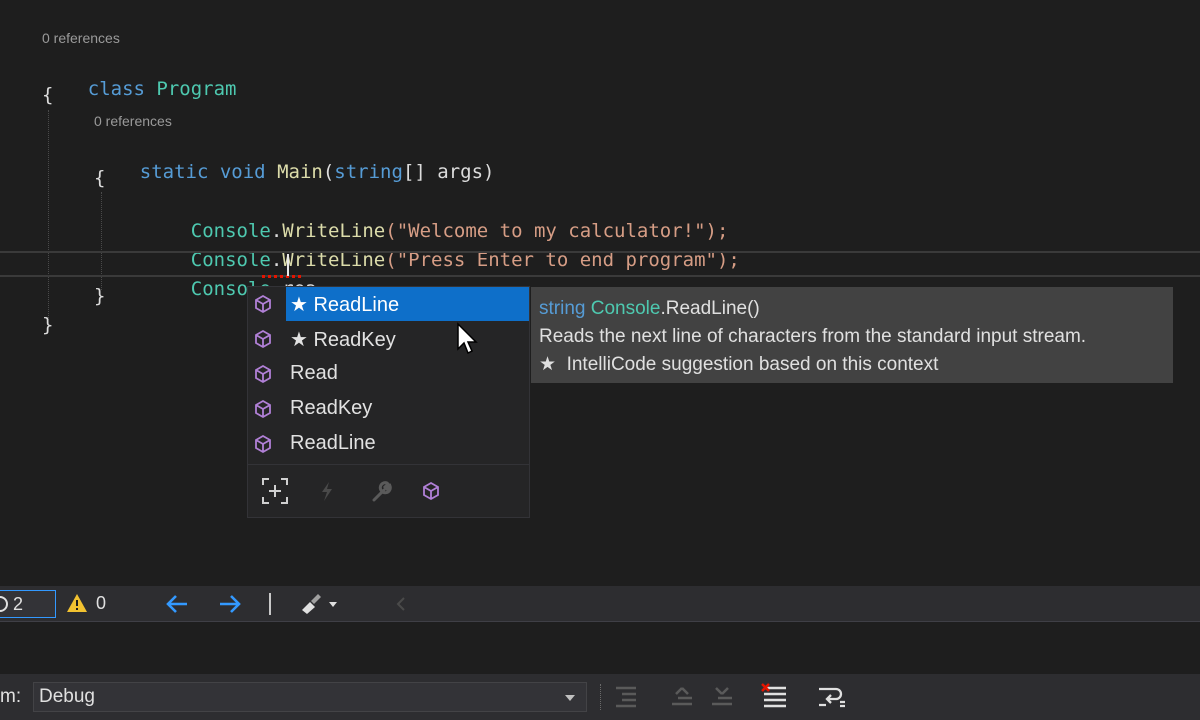 This screenshot has width=1200, height=720. I want to click on arrow-left-icon, so click(177, 604).